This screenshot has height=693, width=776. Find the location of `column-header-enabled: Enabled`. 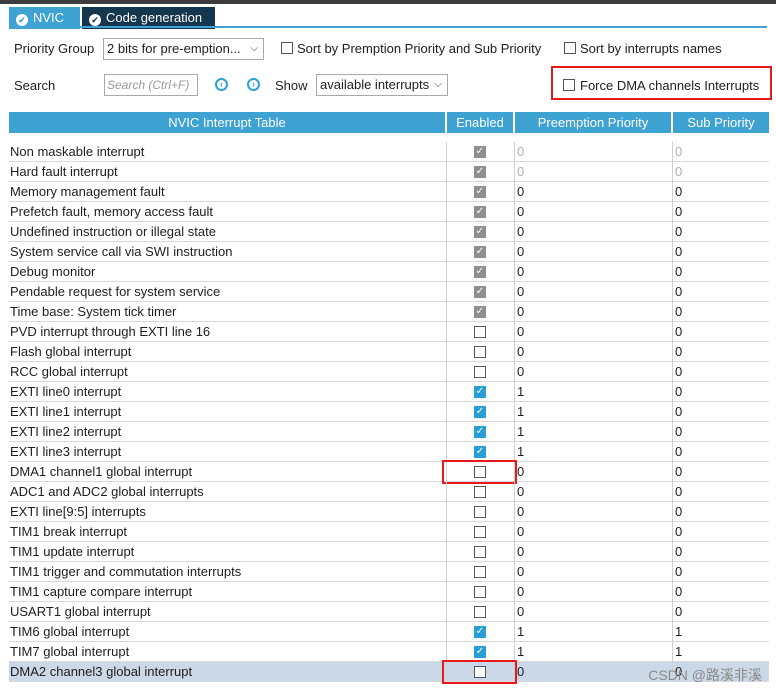

column-header-enabled: Enabled is located at coordinates (480, 122).